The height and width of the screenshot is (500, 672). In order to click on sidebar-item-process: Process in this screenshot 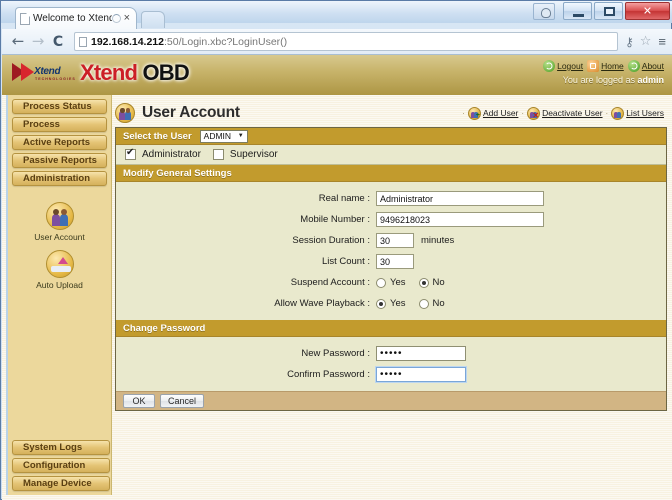, I will do `click(59, 124)`.